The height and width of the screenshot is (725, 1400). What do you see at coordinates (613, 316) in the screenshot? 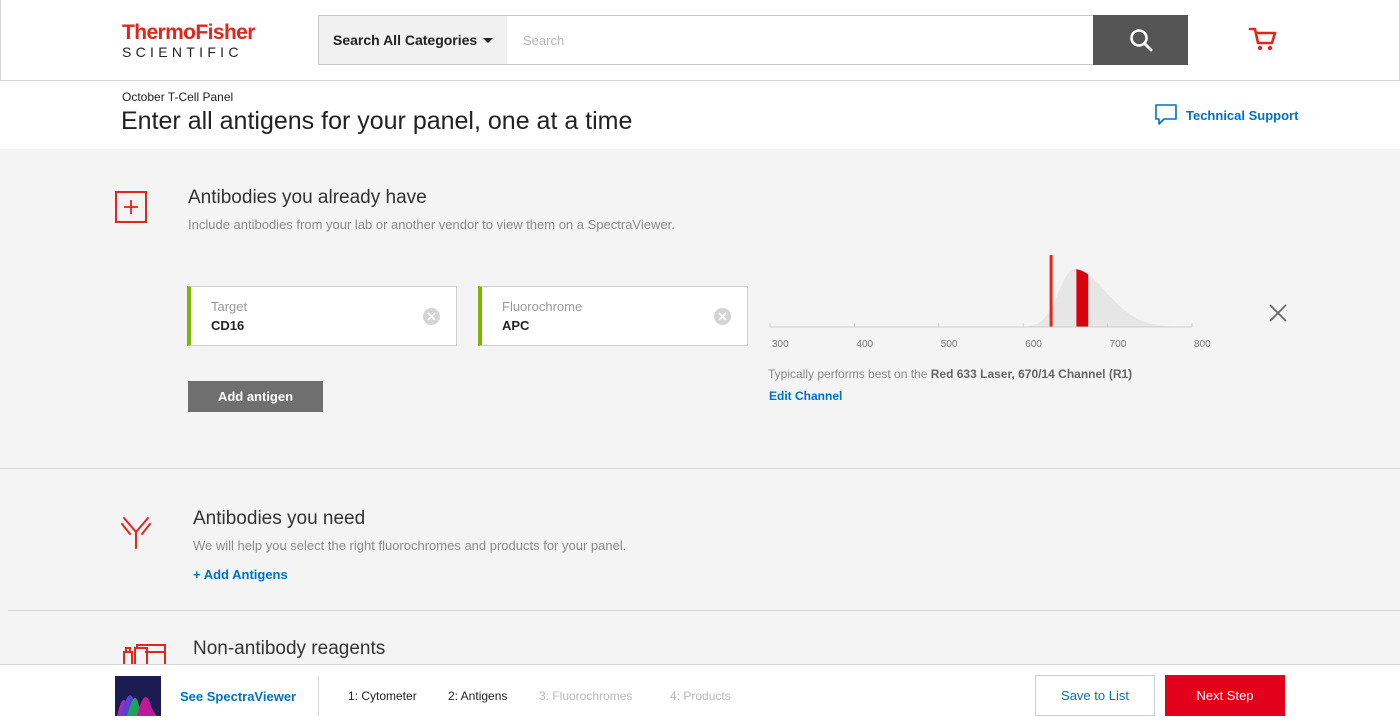
I see `fluorochrome-field: Fluorochrome APC` at bounding box center [613, 316].